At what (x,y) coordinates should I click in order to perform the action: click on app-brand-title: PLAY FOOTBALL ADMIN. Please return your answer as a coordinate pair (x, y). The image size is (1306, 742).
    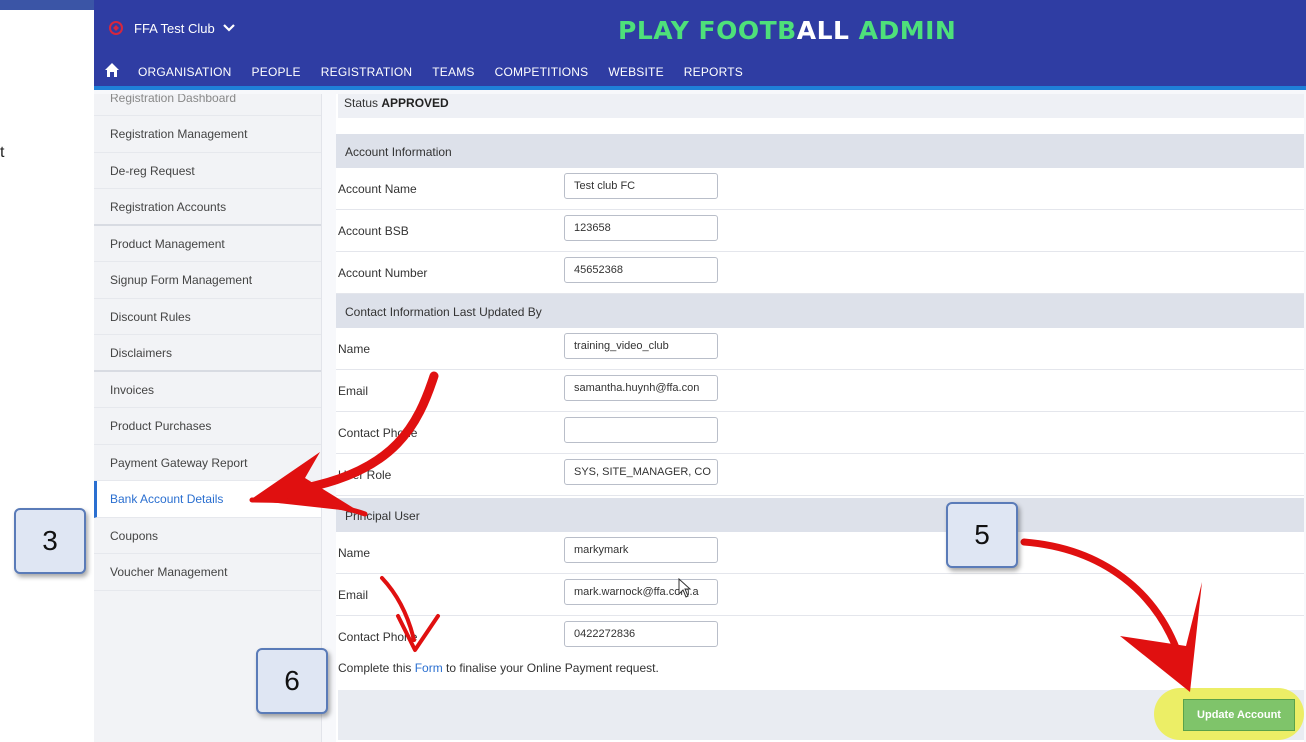
    Looking at the image, I should click on (787, 30).